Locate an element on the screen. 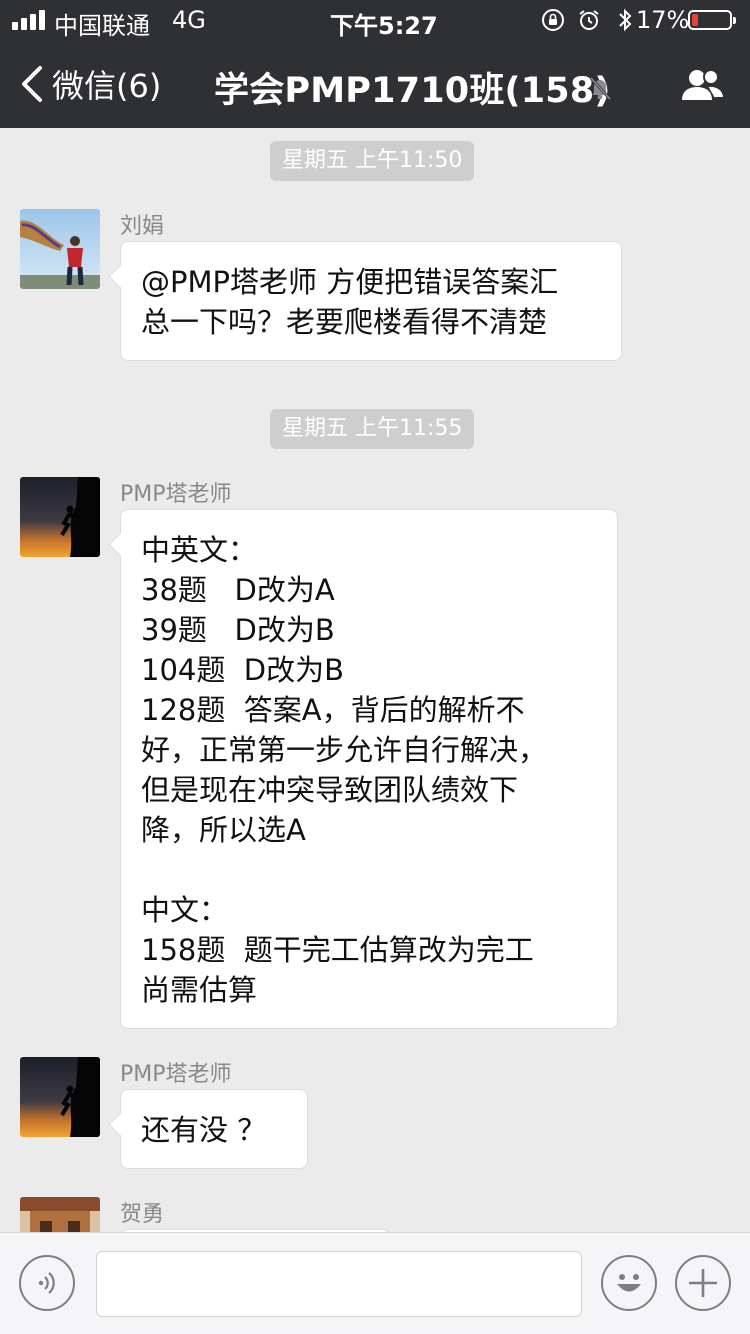 This screenshot has width=750, height=1334. message-line: 39题 D改为B is located at coordinates (238, 630).